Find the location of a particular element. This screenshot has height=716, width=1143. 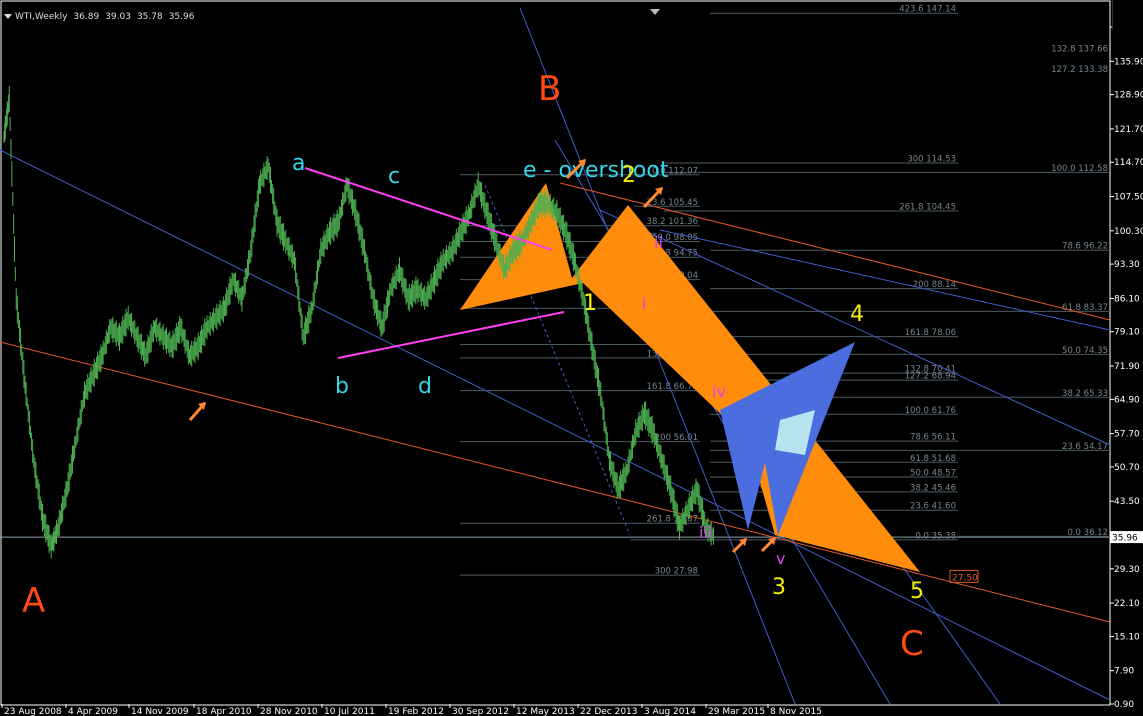

x-tick-label: 18 Apr 2010 is located at coordinates (224, 711).